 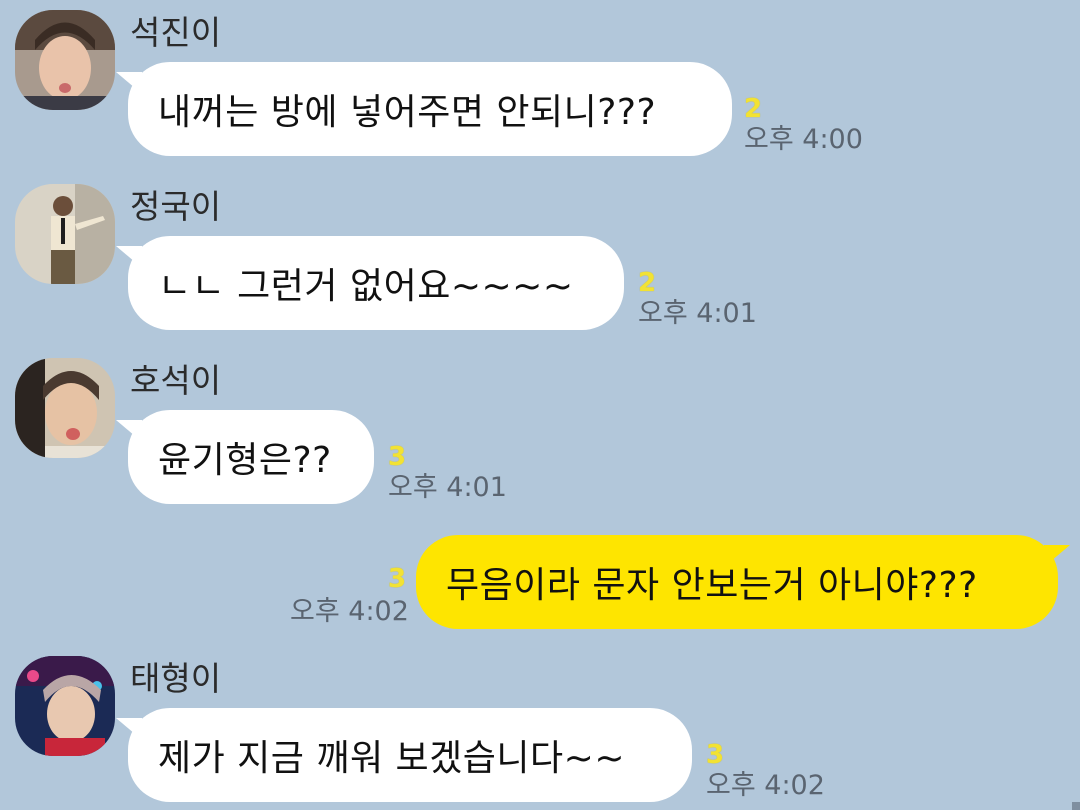 What do you see at coordinates (366, 286) in the screenshot?
I see `message-text: ㄴㄴ 그런거 없어요~~~~` at bounding box center [366, 286].